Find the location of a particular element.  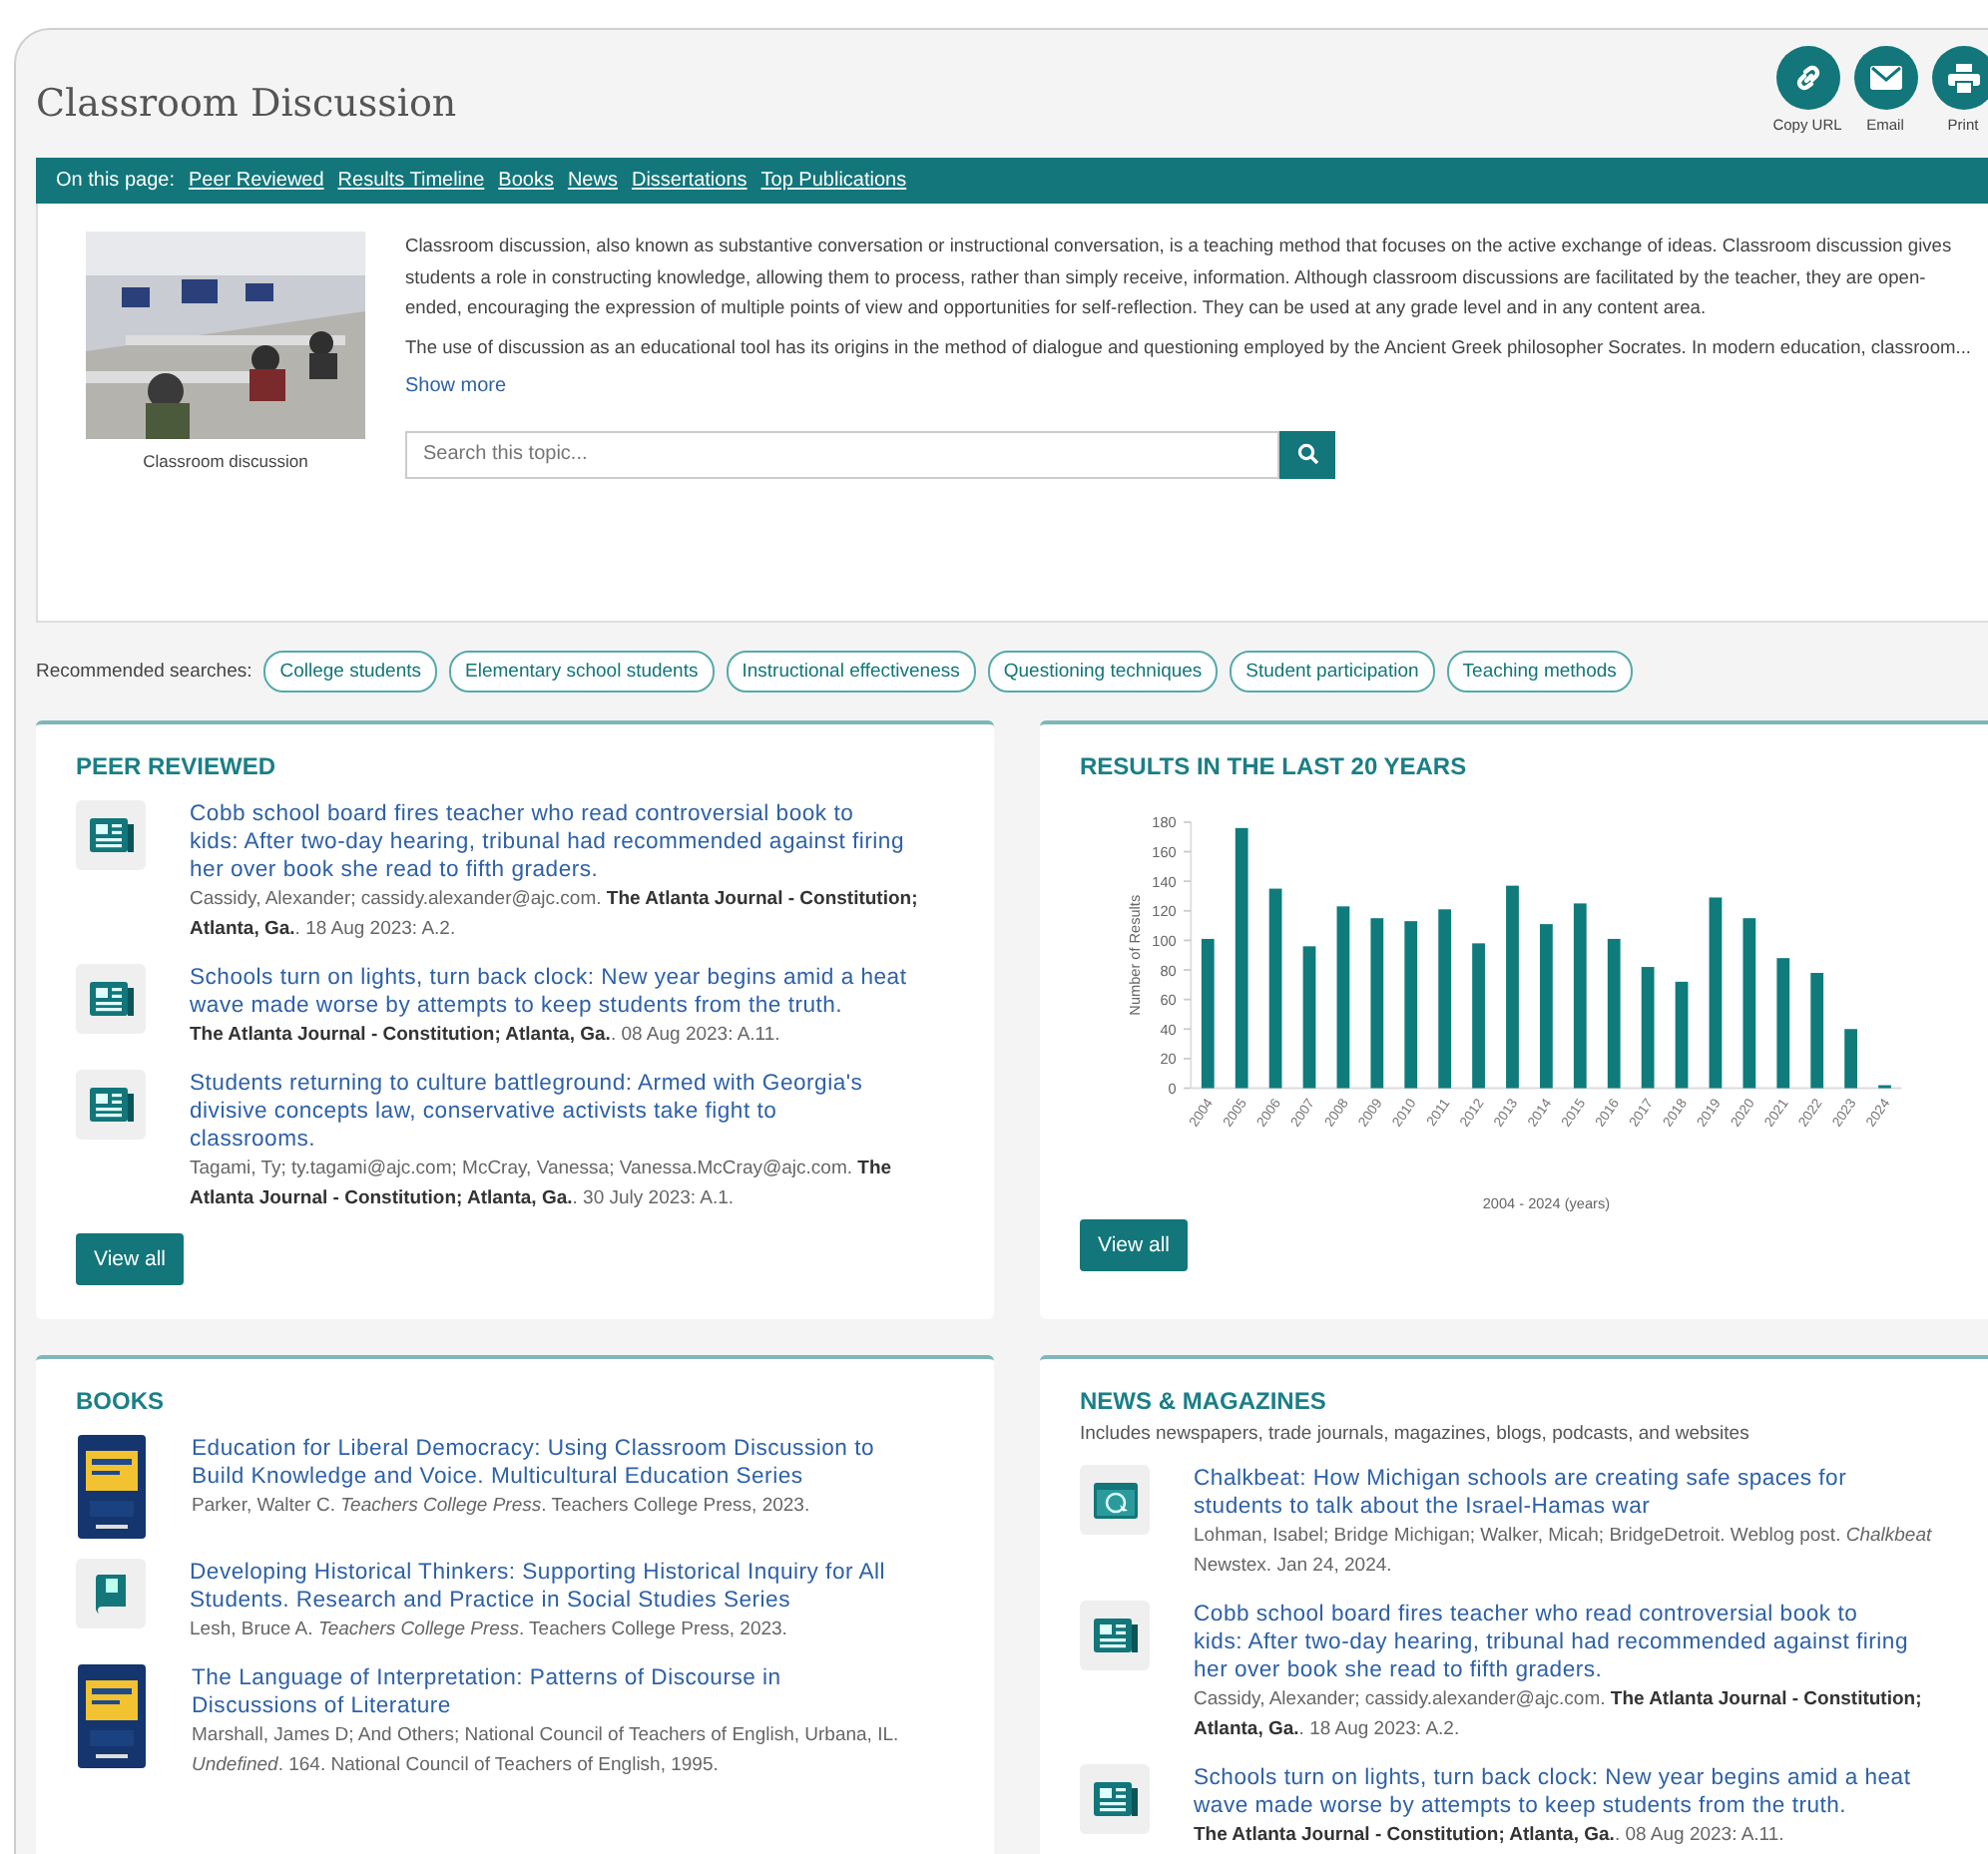

search-tag: College students is located at coordinates (350, 672).